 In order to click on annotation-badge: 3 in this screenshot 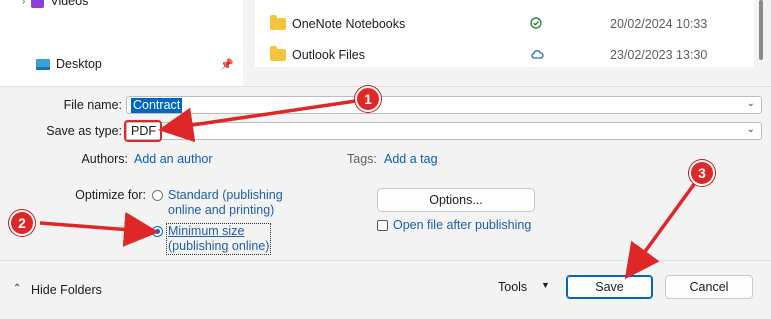, I will do `click(702, 173)`.